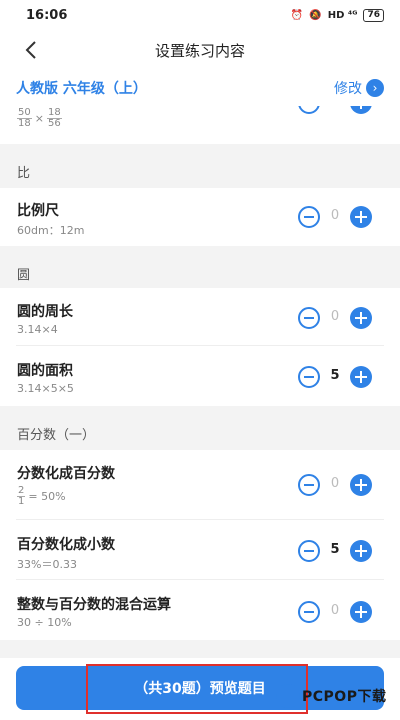 The height and width of the screenshot is (720, 400). What do you see at coordinates (66, 474) in the screenshot?
I see `item-title: 分数化成百分数` at bounding box center [66, 474].